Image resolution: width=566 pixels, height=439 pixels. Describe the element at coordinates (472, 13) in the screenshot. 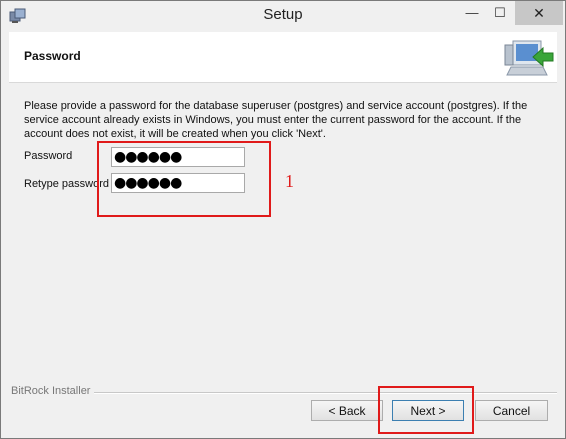

I see `minimize-button: —` at that location.